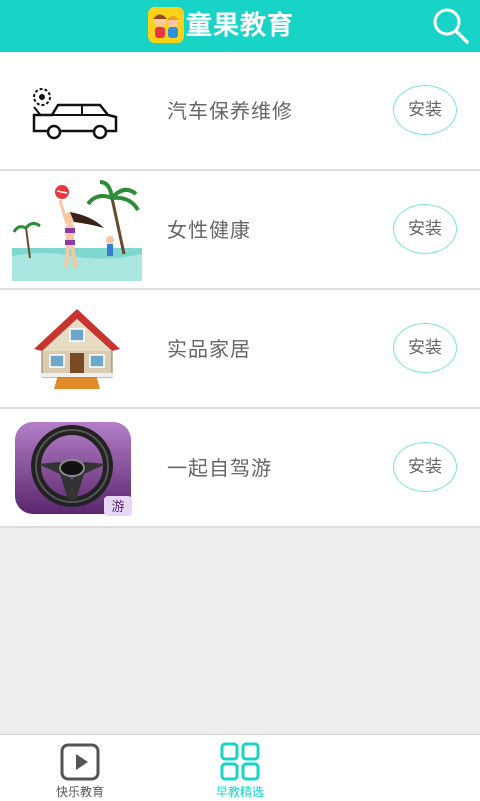 This screenshot has width=480, height=801. What do you see at coordinates (219, 468) in the screenshot?
I see `app-name: 一起自驾游` at bounding box center [219, 468].